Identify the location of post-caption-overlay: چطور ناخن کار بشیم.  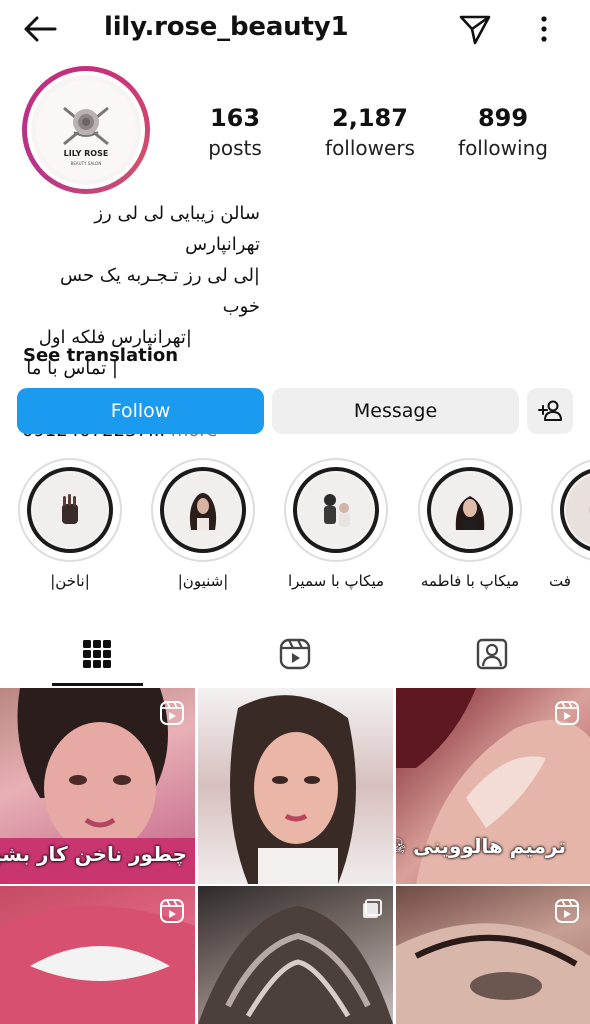
(93, 854).